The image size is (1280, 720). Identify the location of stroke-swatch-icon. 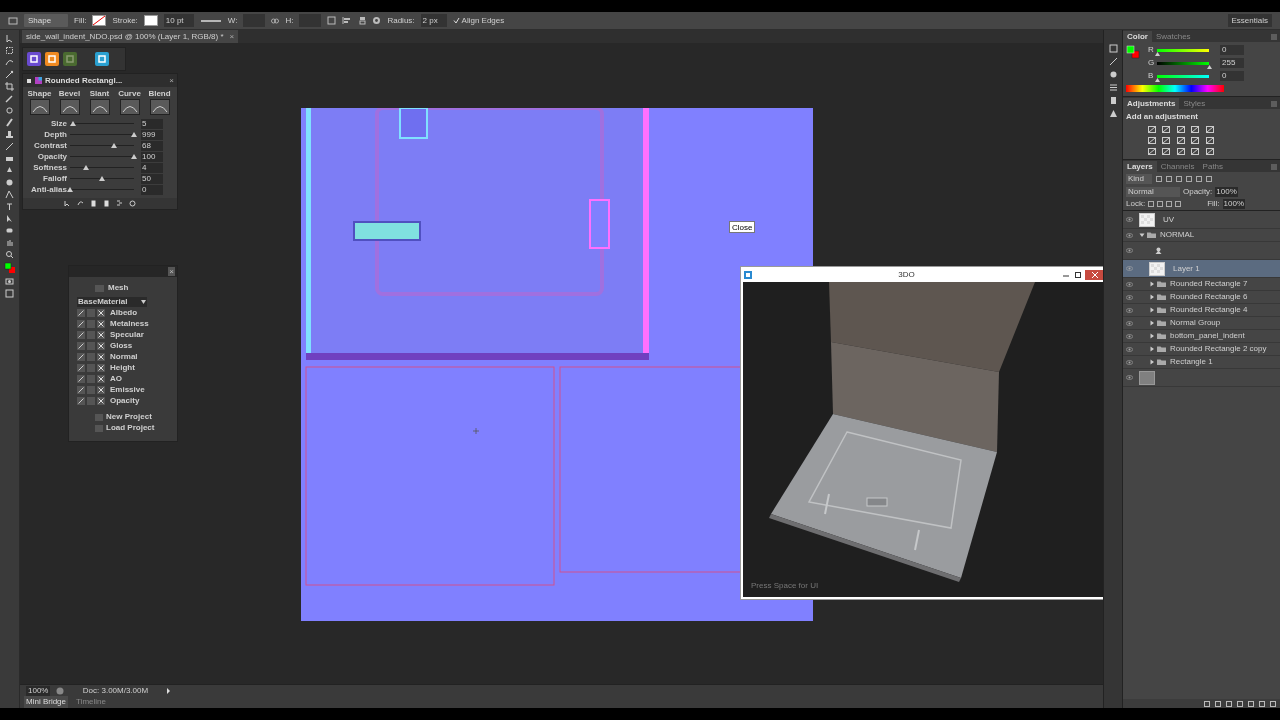
(150, 20).